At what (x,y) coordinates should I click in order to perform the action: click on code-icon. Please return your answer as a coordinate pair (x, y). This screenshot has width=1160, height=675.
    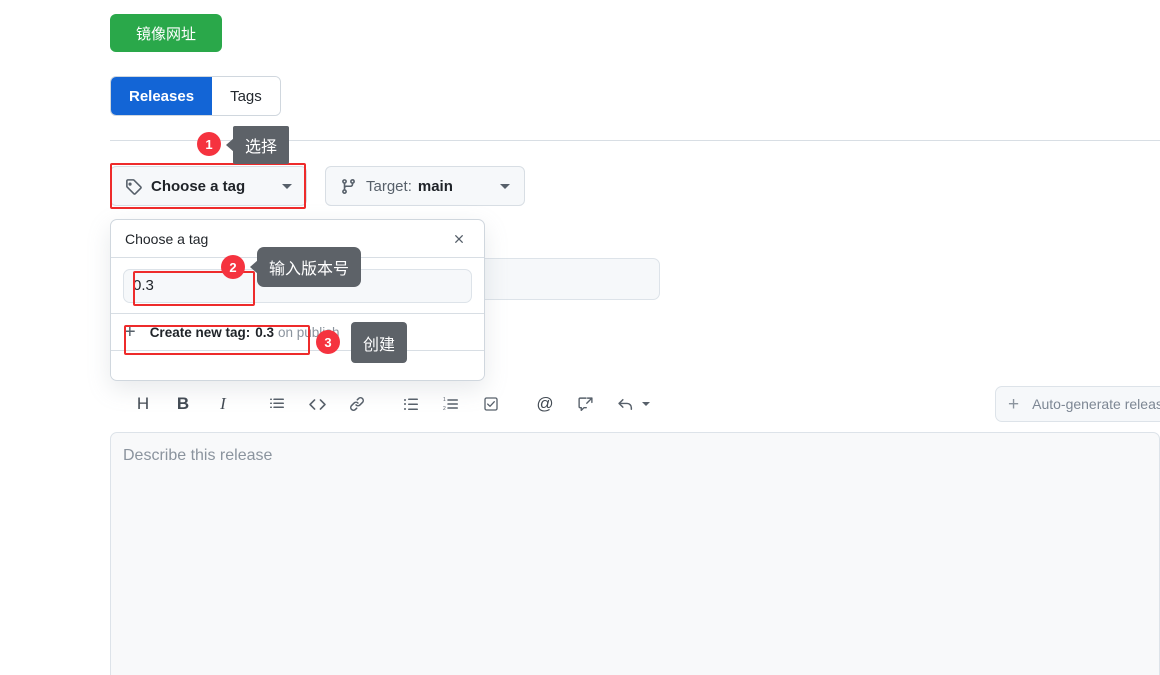
    Looking at the image, I should click on (317, 404).